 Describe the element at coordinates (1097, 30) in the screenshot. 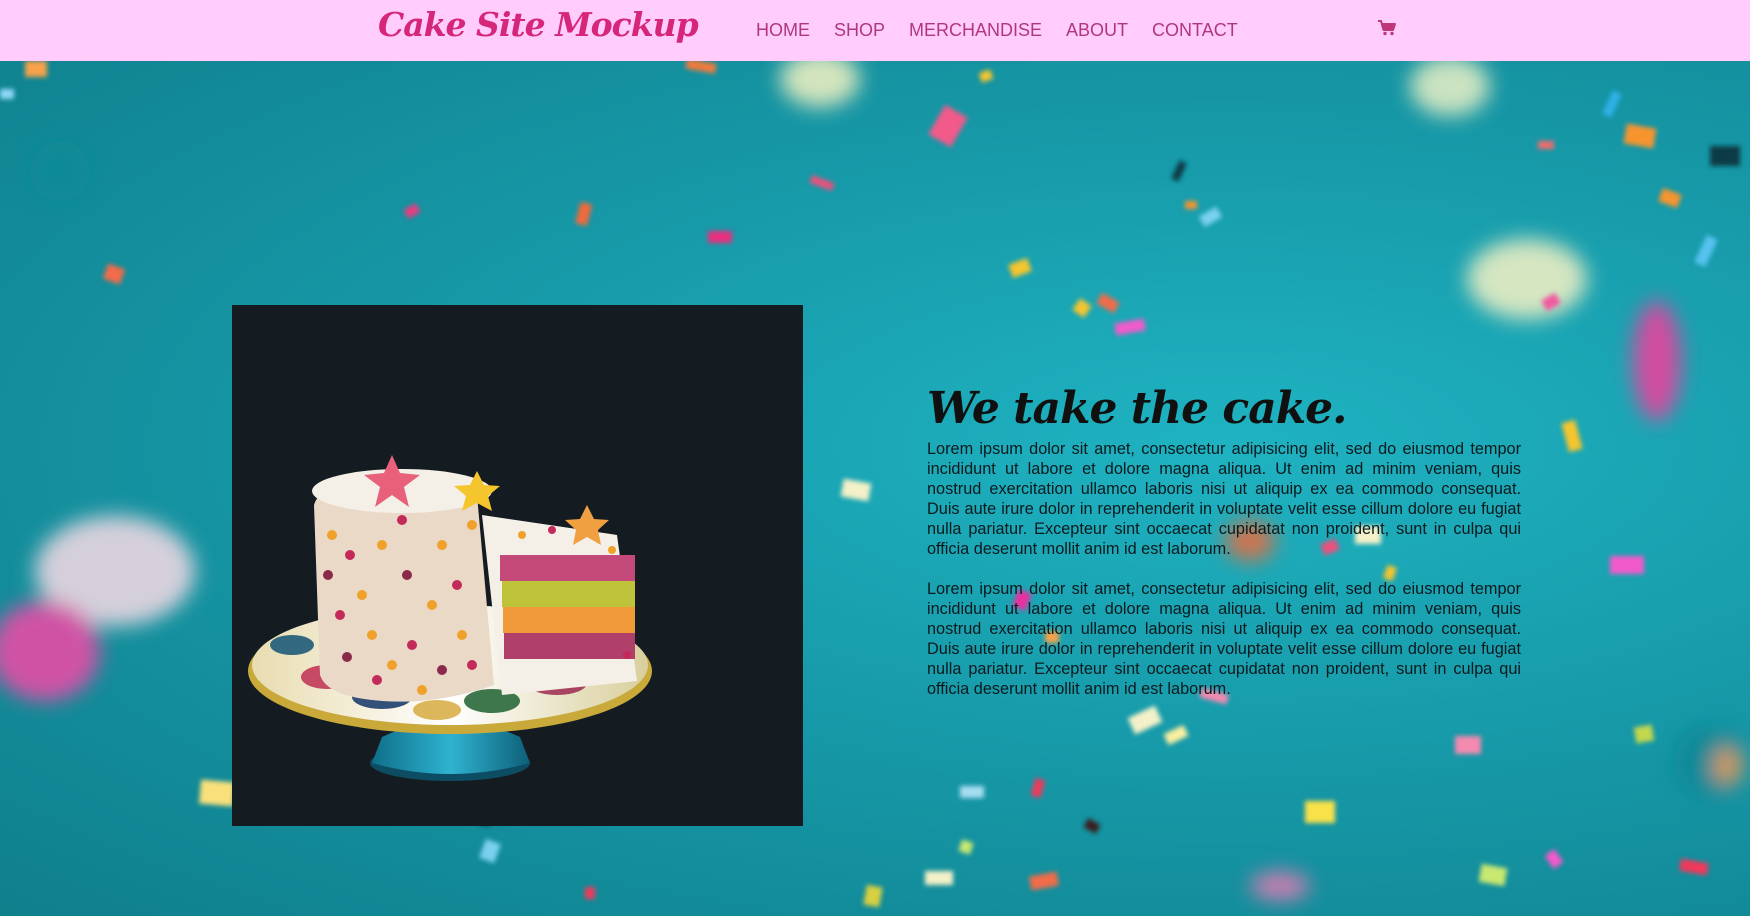

I see `nav-item-about: ABOUT` at that location.